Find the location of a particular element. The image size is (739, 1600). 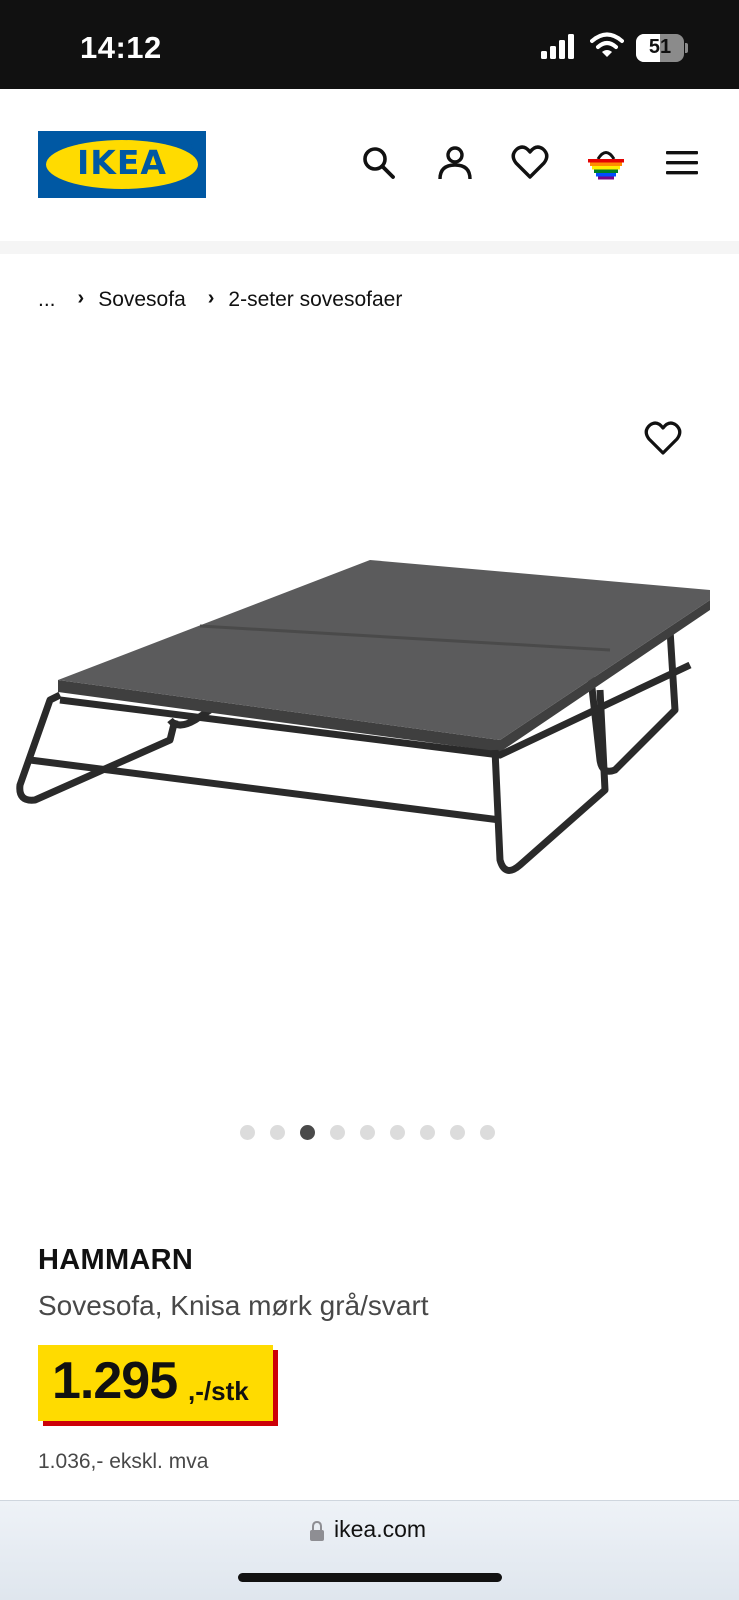

status-time: 14:12 is located at coordinates (121, 47).